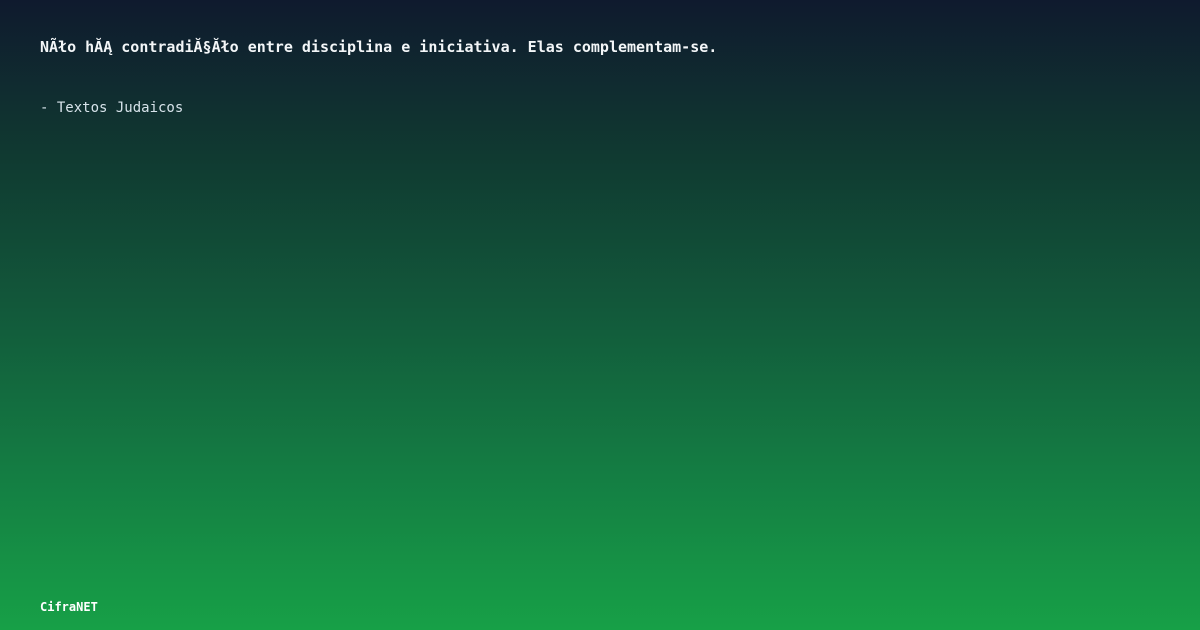 The height and width of the screenshot is (630, 1200). Describe the element at coordinates (69, 607) in the screenshot. I see `brand-name: CifraNET` at that location.